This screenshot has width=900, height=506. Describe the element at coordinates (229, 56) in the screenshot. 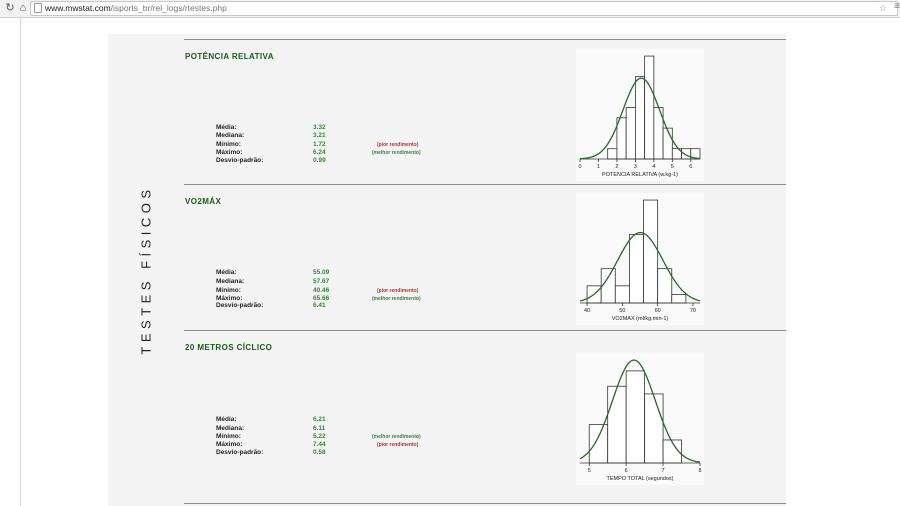

I see `section-title-potencia: POTÊNCIA RELATIVA` at that location.